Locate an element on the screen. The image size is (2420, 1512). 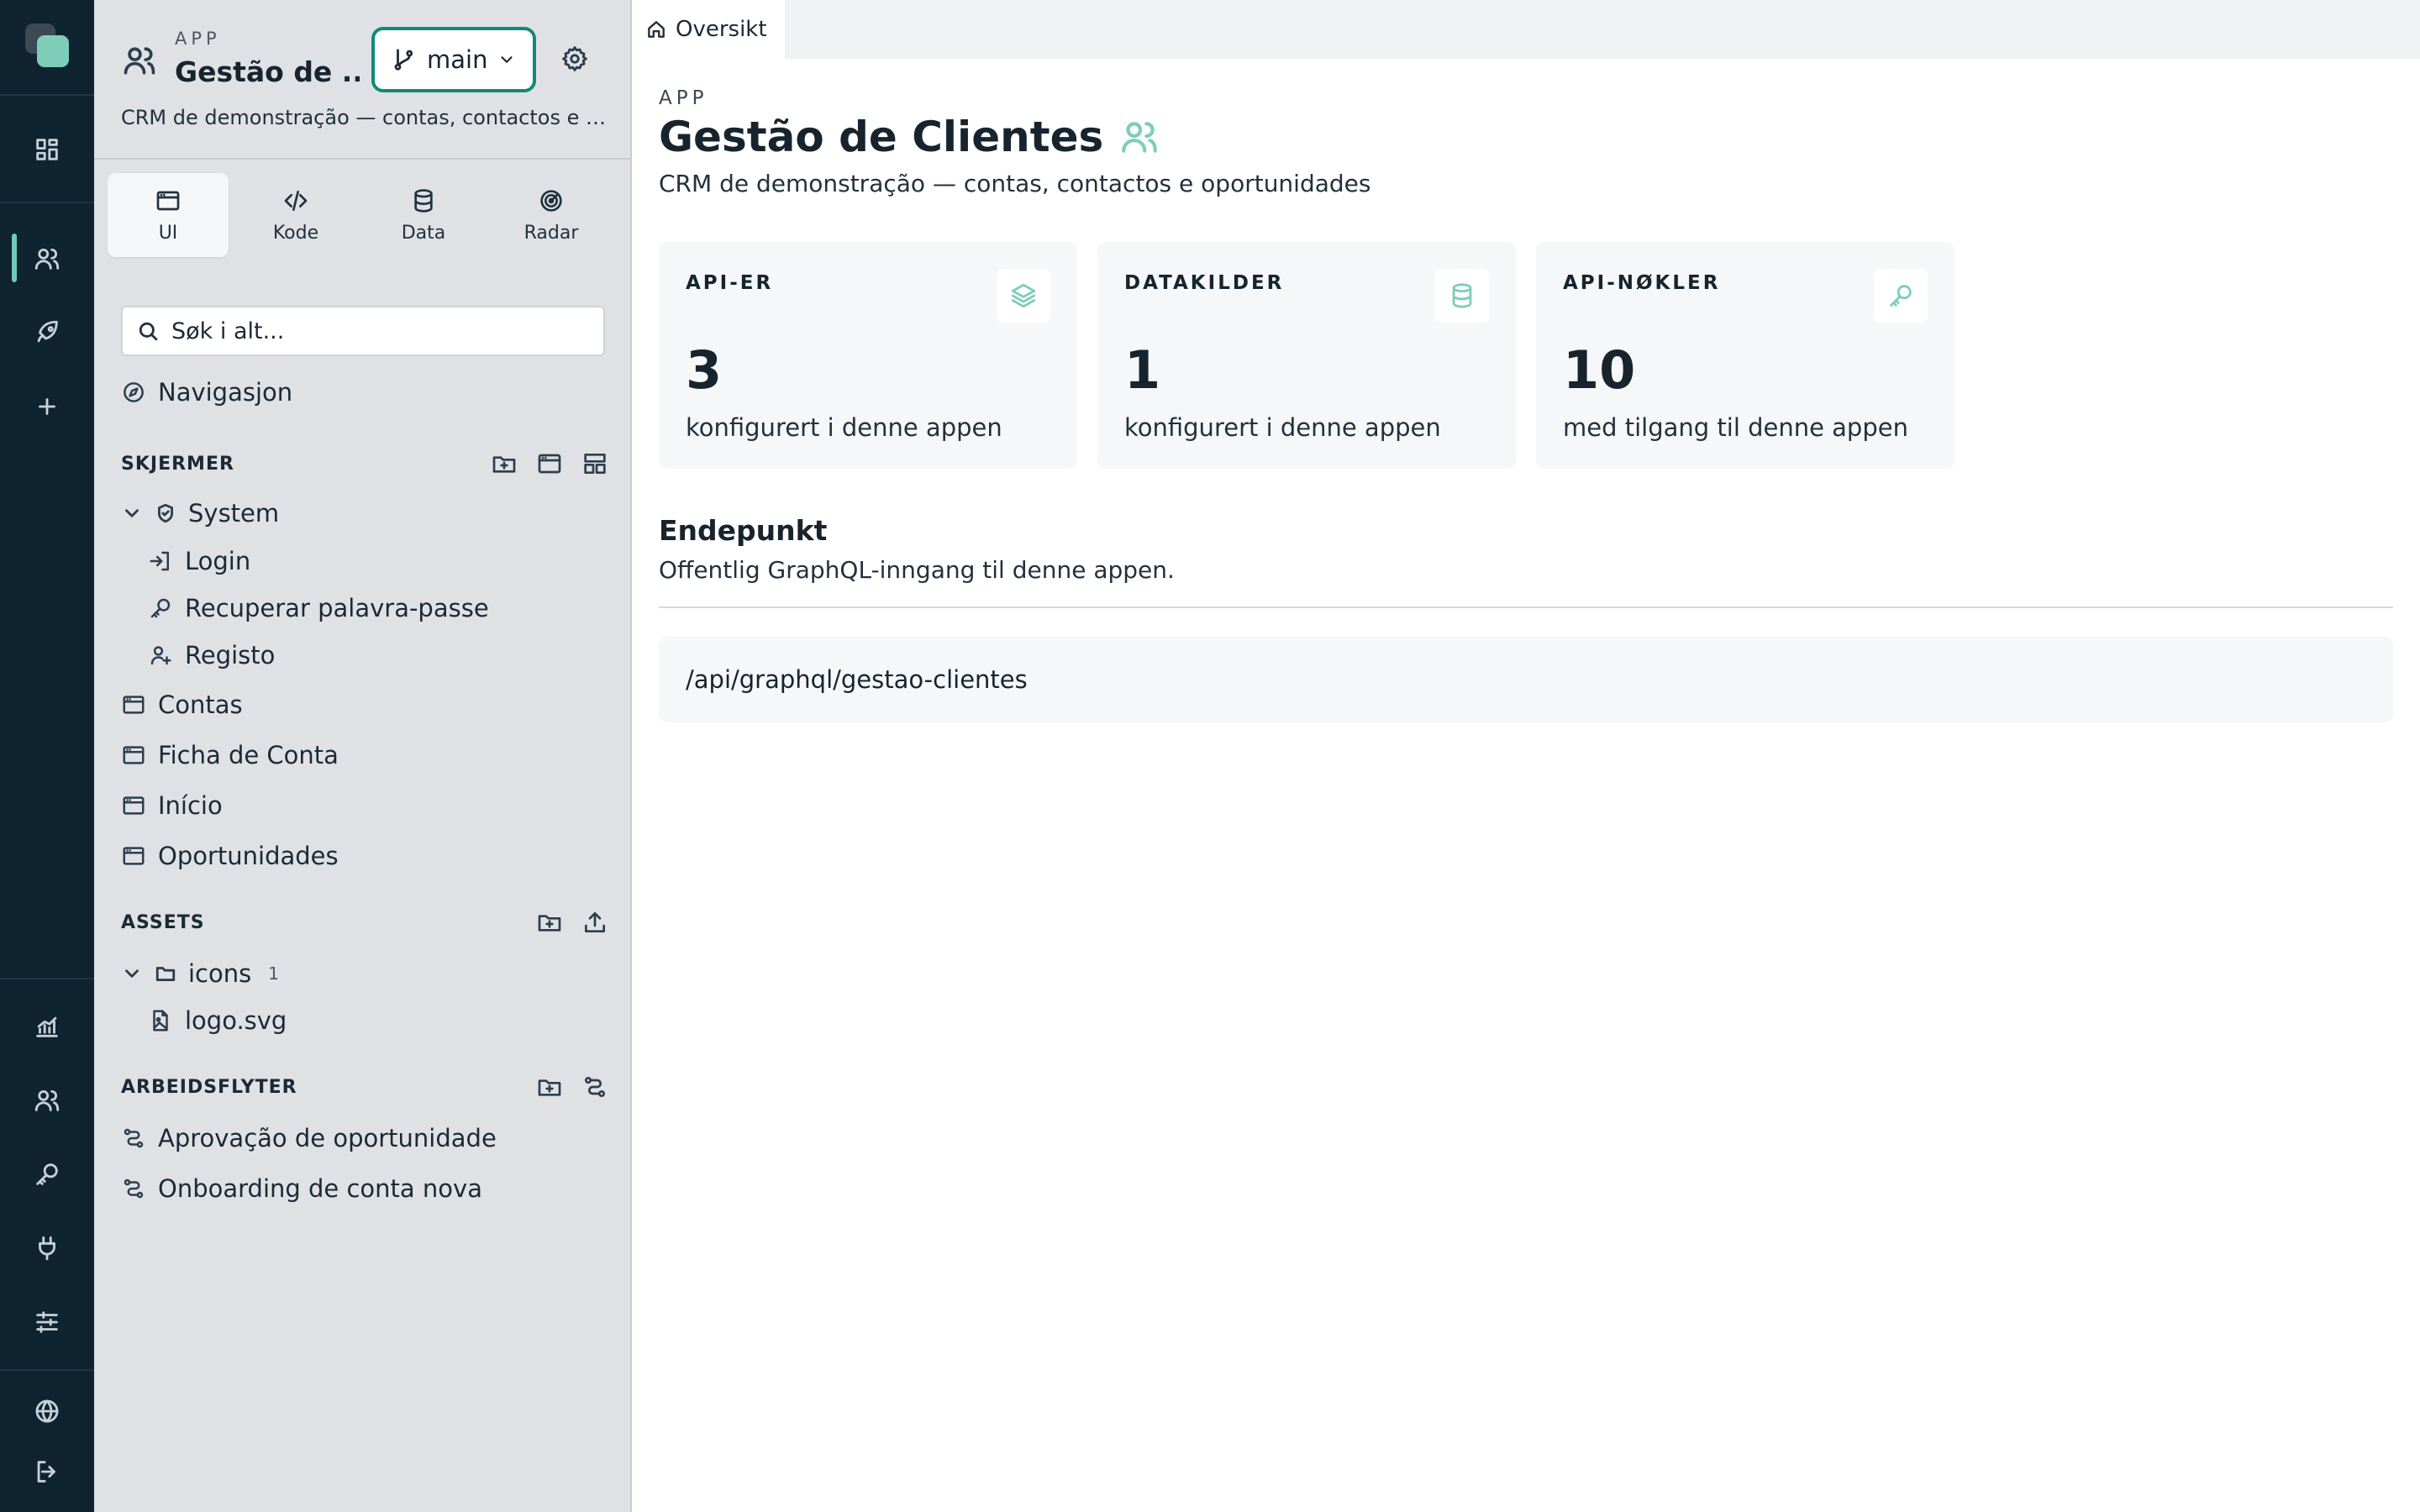
search-box is located at coordinates (363, 331).